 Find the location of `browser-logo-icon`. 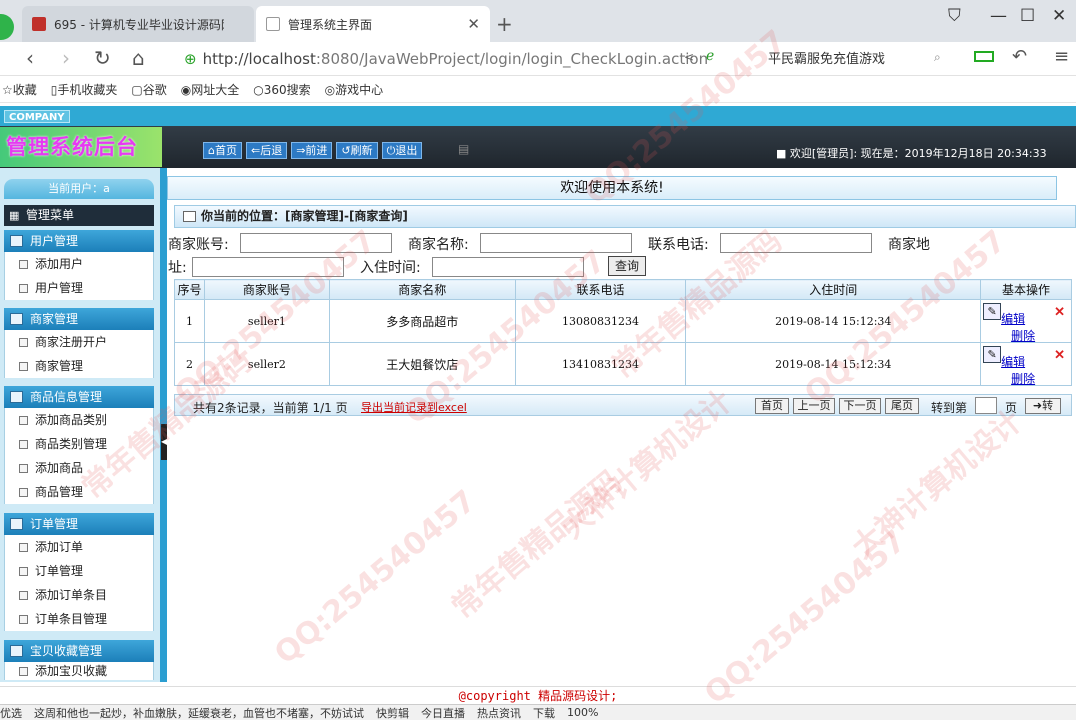

browser-logo-icon is located at coordinates (7, 27).